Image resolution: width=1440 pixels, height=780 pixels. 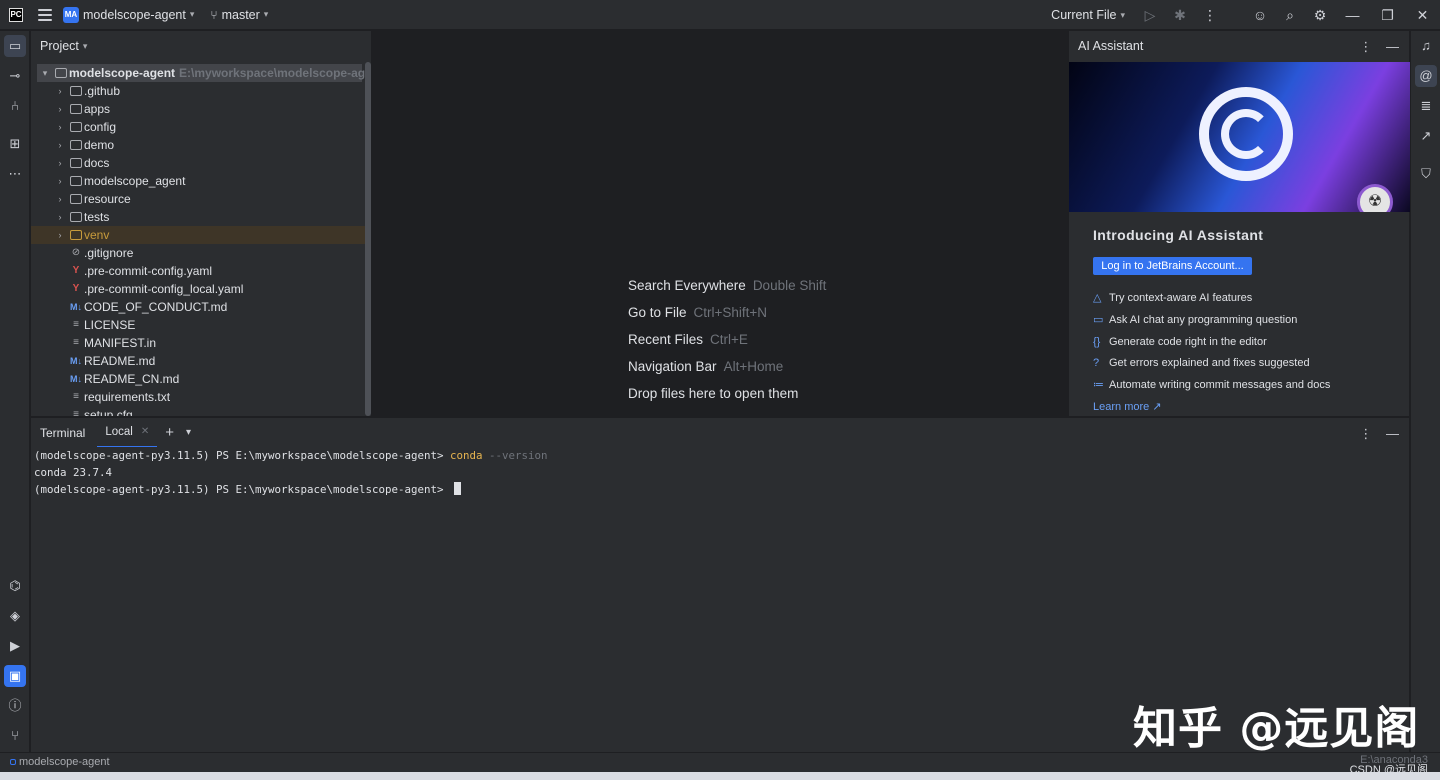 I want to click on tree-item-label: .github, so click(x=102, y=91).